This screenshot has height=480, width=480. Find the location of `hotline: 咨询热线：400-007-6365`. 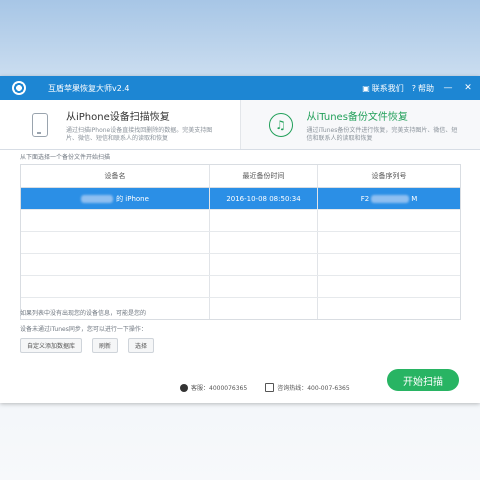

hotline: 咨询热线：400-007-6365 is located at coordinates (307, 387).